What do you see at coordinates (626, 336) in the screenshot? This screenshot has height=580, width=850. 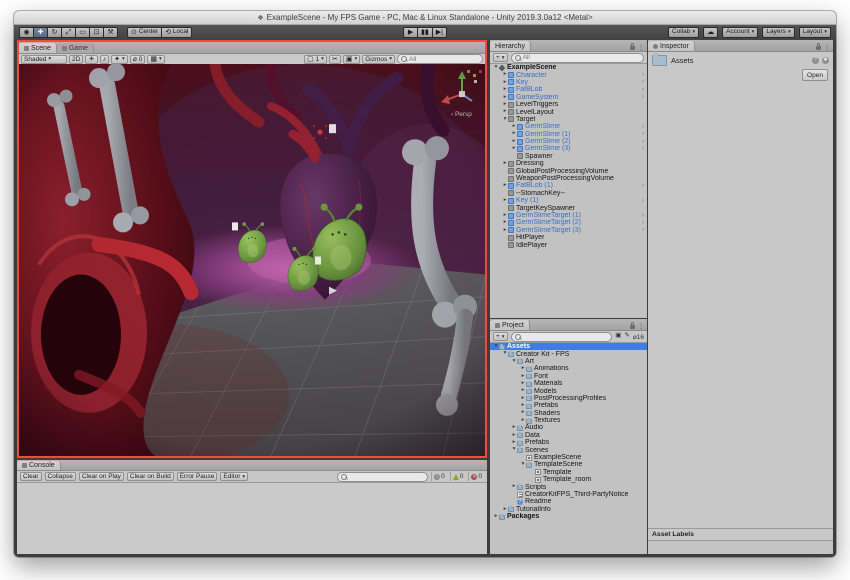 I see `search-by-label-icon: ✎` at bounding box center [626, 336].